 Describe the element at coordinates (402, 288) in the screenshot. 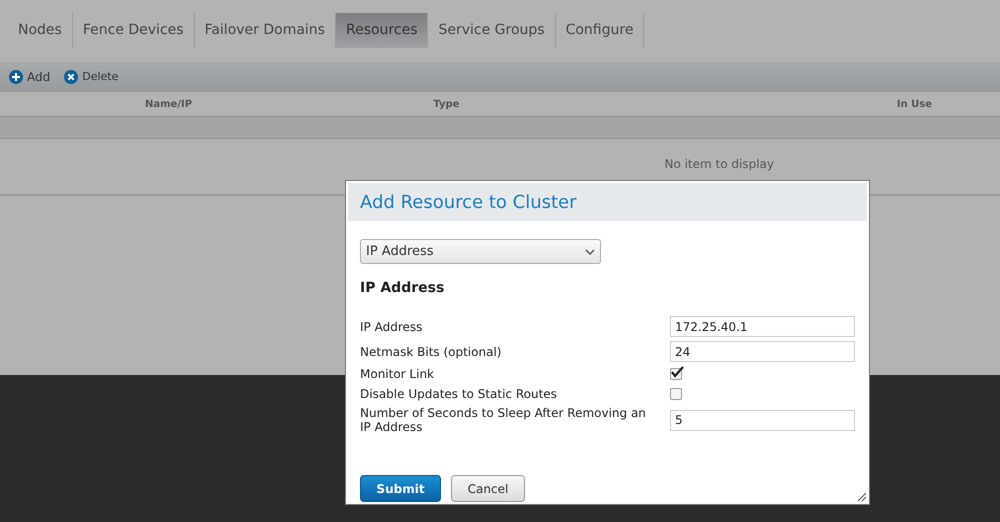

I see `section-title: IP Address` at that location.